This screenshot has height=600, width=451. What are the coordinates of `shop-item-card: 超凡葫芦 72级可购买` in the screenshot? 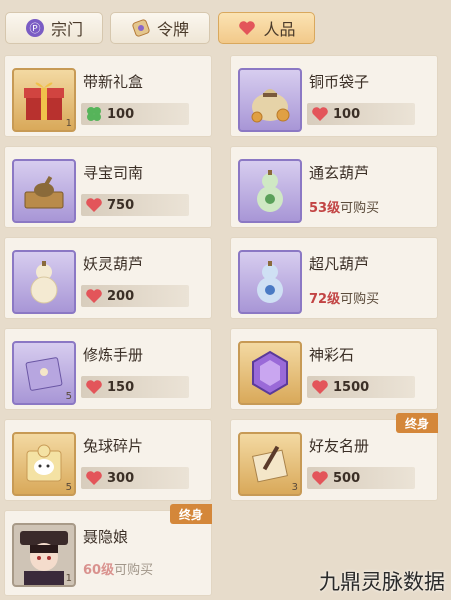 It's located at (334, 278).